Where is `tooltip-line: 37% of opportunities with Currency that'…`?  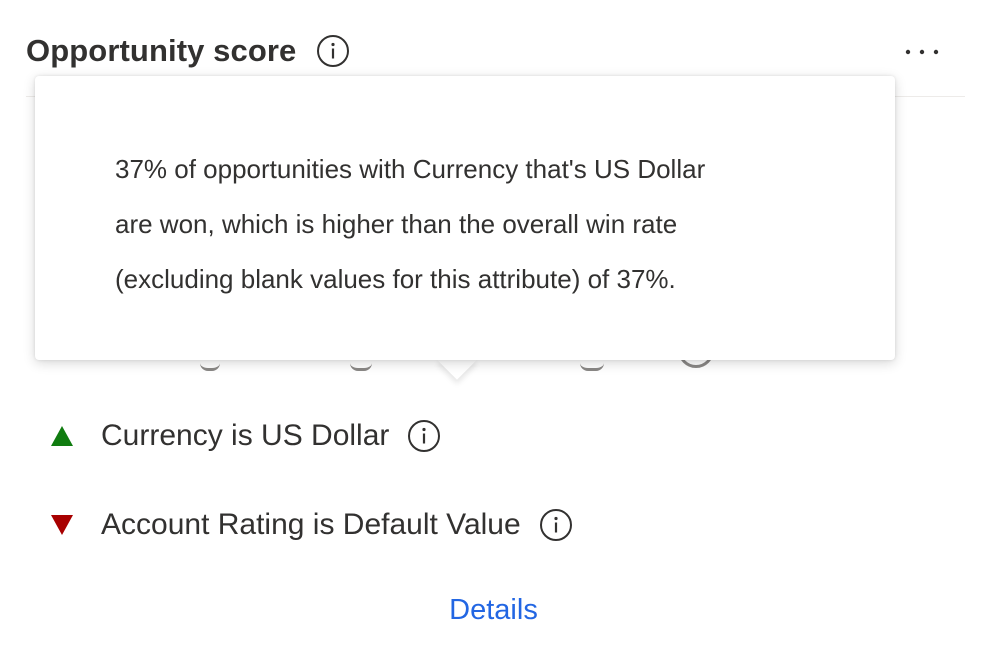
tooltip-line: 37% of opportunities with Currency that'… is located at coordinates (410, 169).